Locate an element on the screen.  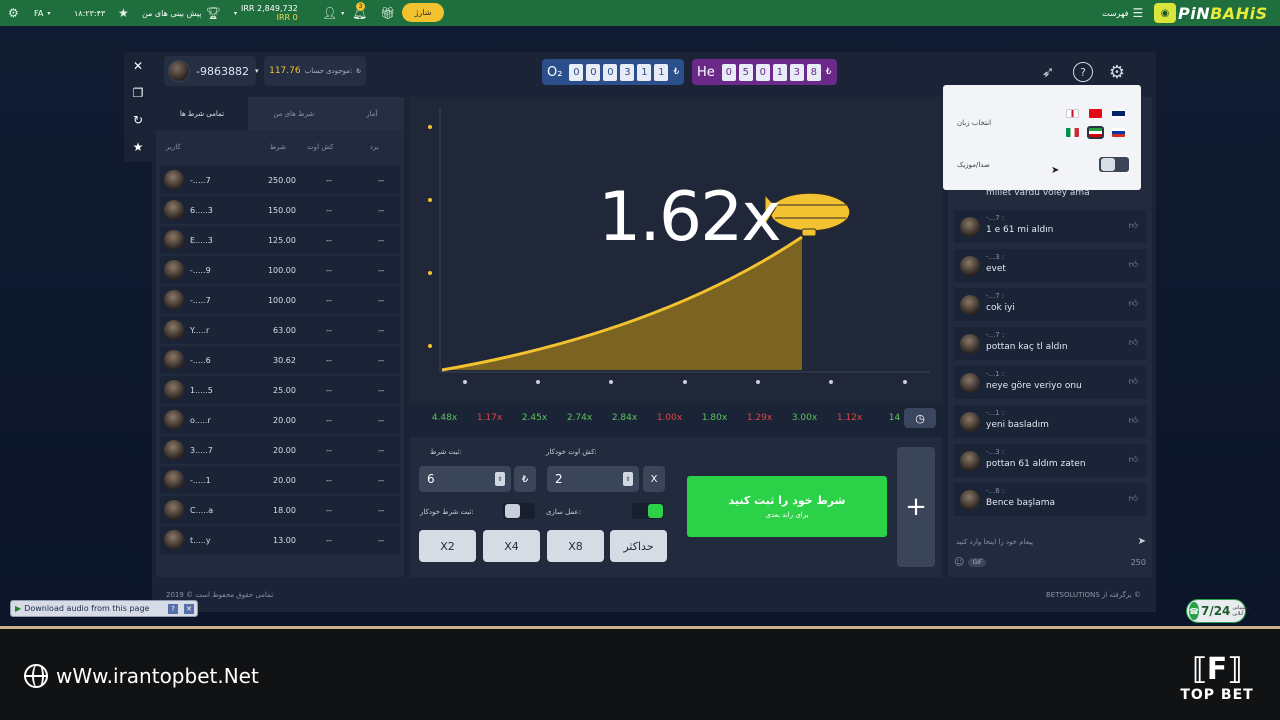
place-bet-label: شرط خود را ثبت کنید is located at coordinates (787, 500).